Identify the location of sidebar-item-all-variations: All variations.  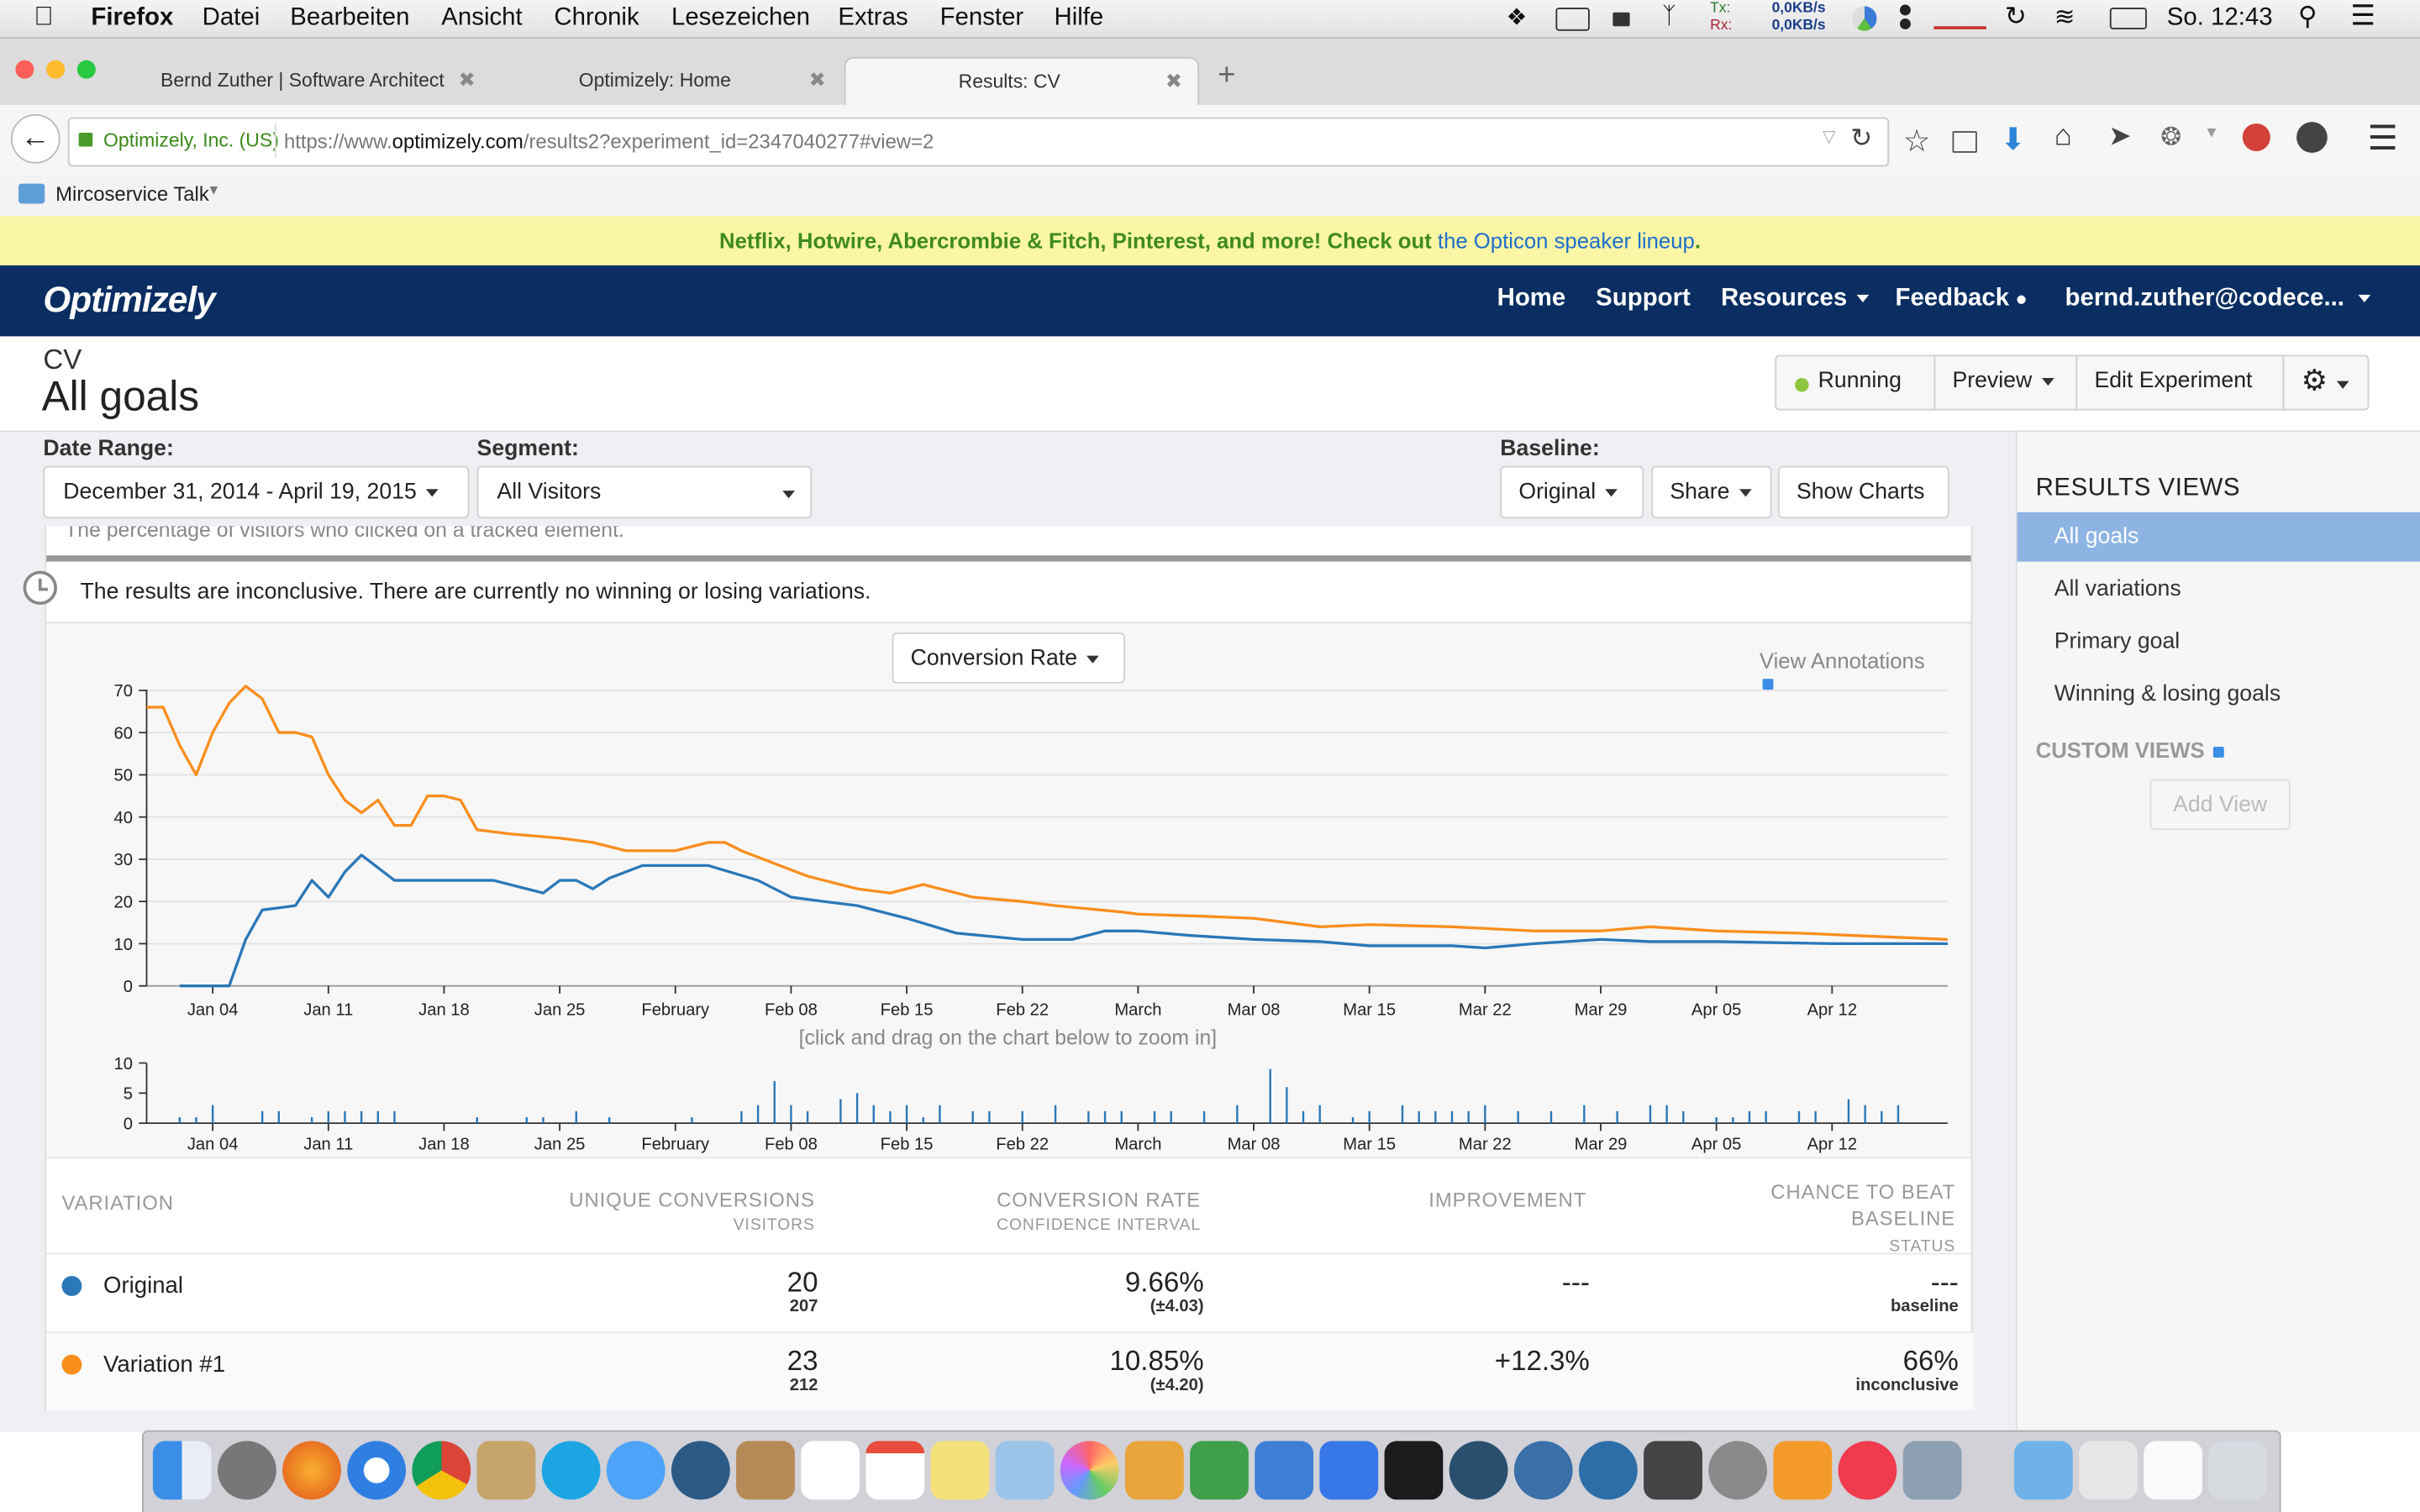
(2219, 589).